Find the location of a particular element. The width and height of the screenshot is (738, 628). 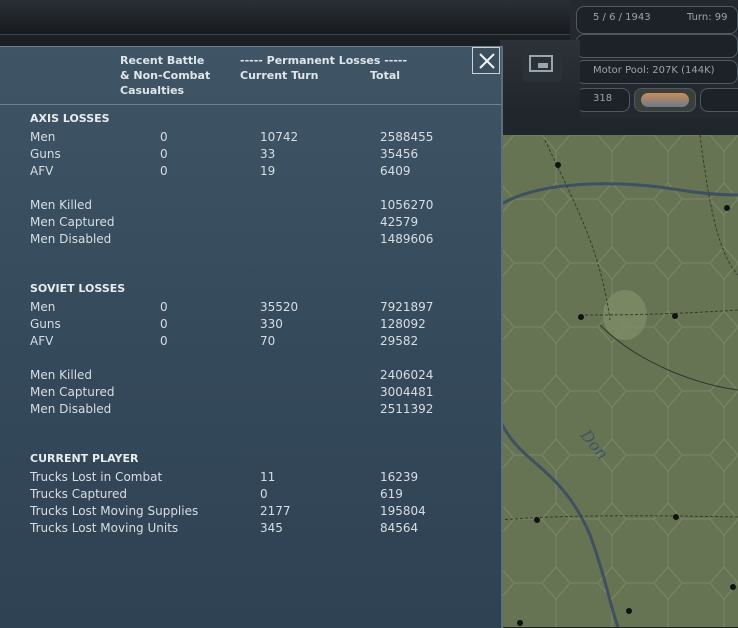

axis-disabled-total: 1489606 is located at coordinates (407, 239).